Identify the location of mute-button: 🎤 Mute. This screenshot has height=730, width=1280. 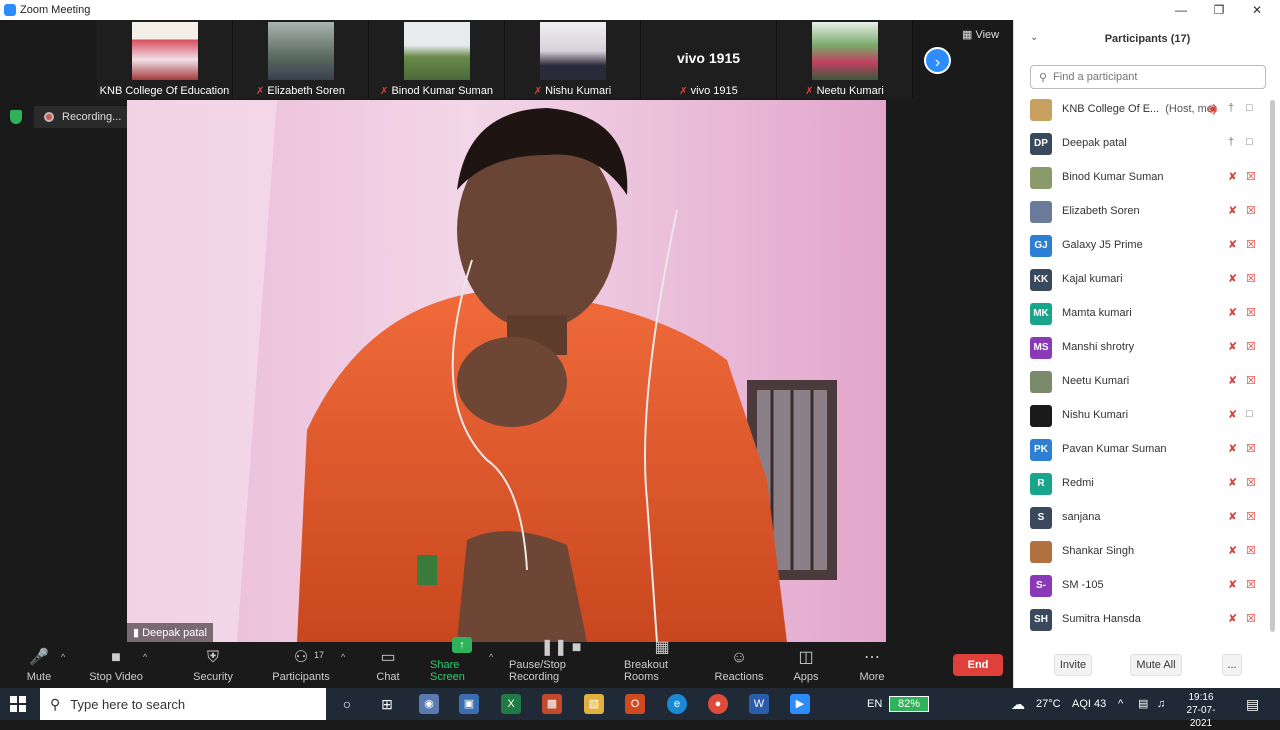
(39, 665).